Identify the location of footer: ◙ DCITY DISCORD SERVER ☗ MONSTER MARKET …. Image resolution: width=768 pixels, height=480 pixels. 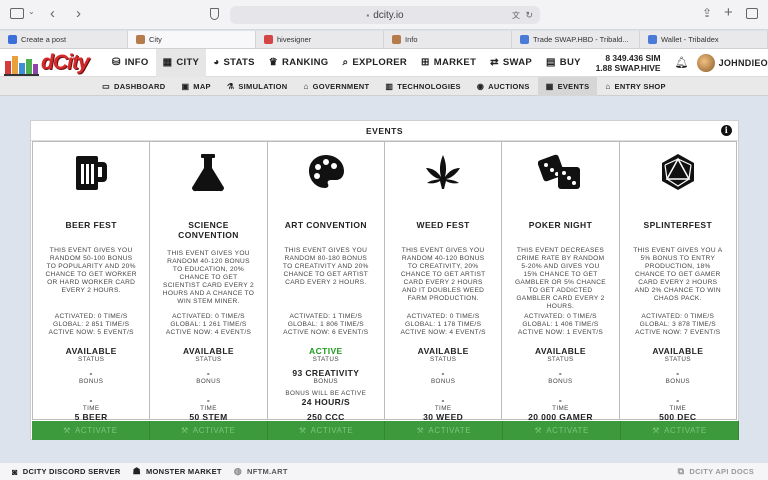
(384, 471).